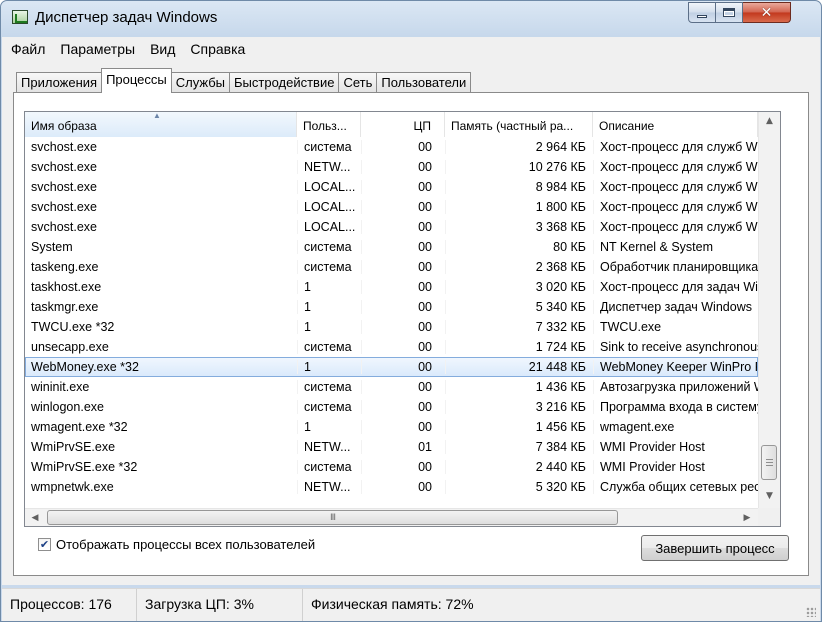  Describe the element at coordinates (200, 82) in the screenshot. I see `tab-services: Службы` at that location.